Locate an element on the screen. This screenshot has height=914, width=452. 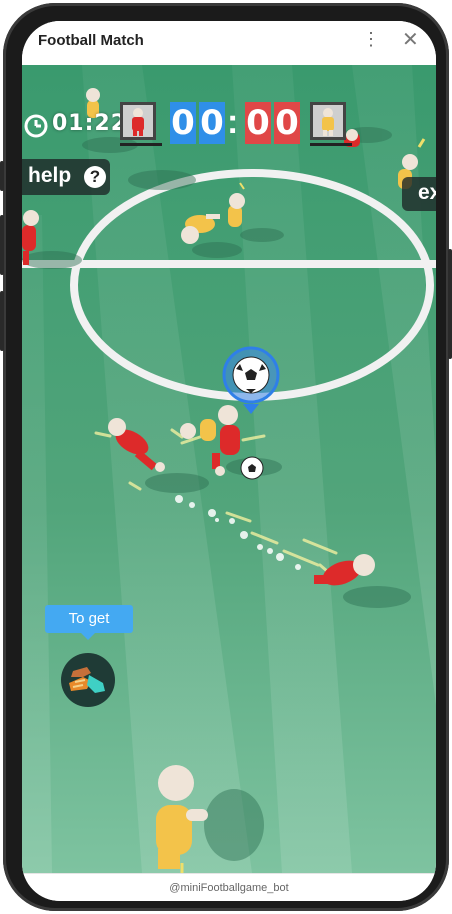
phone-side-button is located at coordinates (2, 176).